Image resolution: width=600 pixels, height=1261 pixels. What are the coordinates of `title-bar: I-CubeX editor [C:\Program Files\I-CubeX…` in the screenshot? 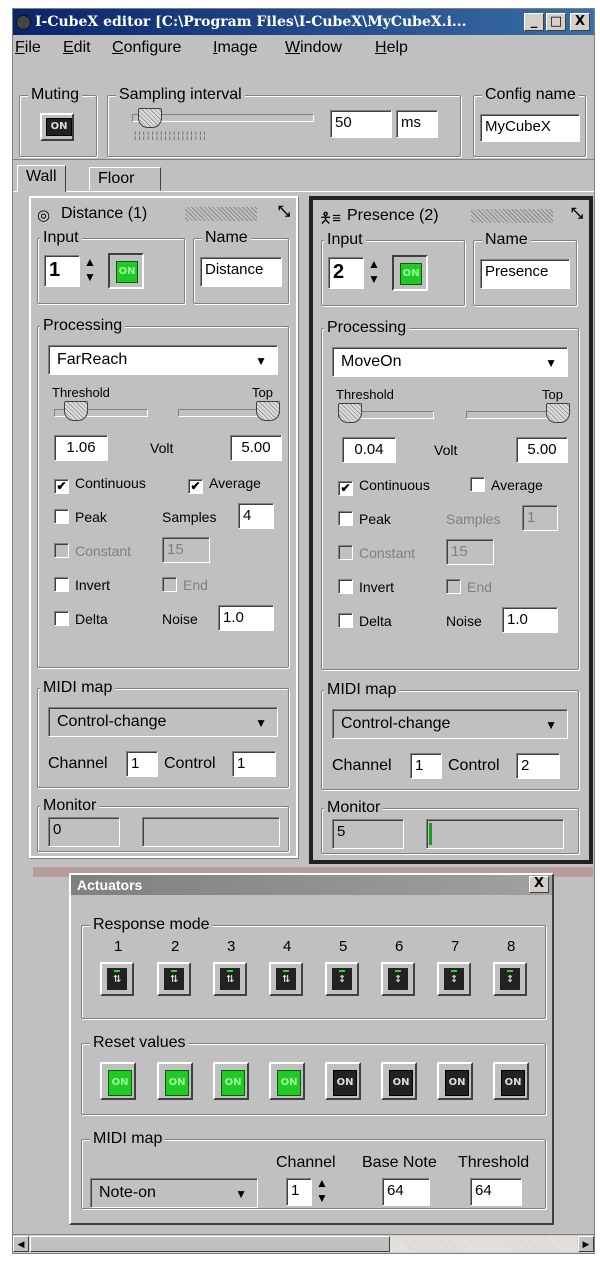 It's located at (303, 22).